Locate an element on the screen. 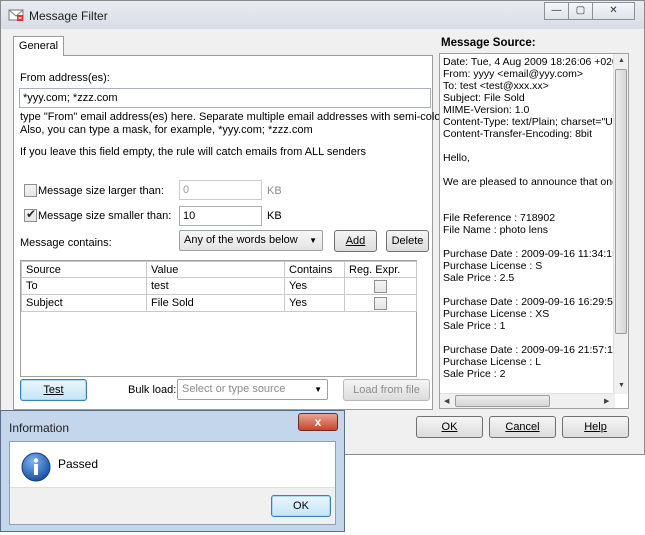  source-line: Subject: File Sold is located at coordinates (484, 98).